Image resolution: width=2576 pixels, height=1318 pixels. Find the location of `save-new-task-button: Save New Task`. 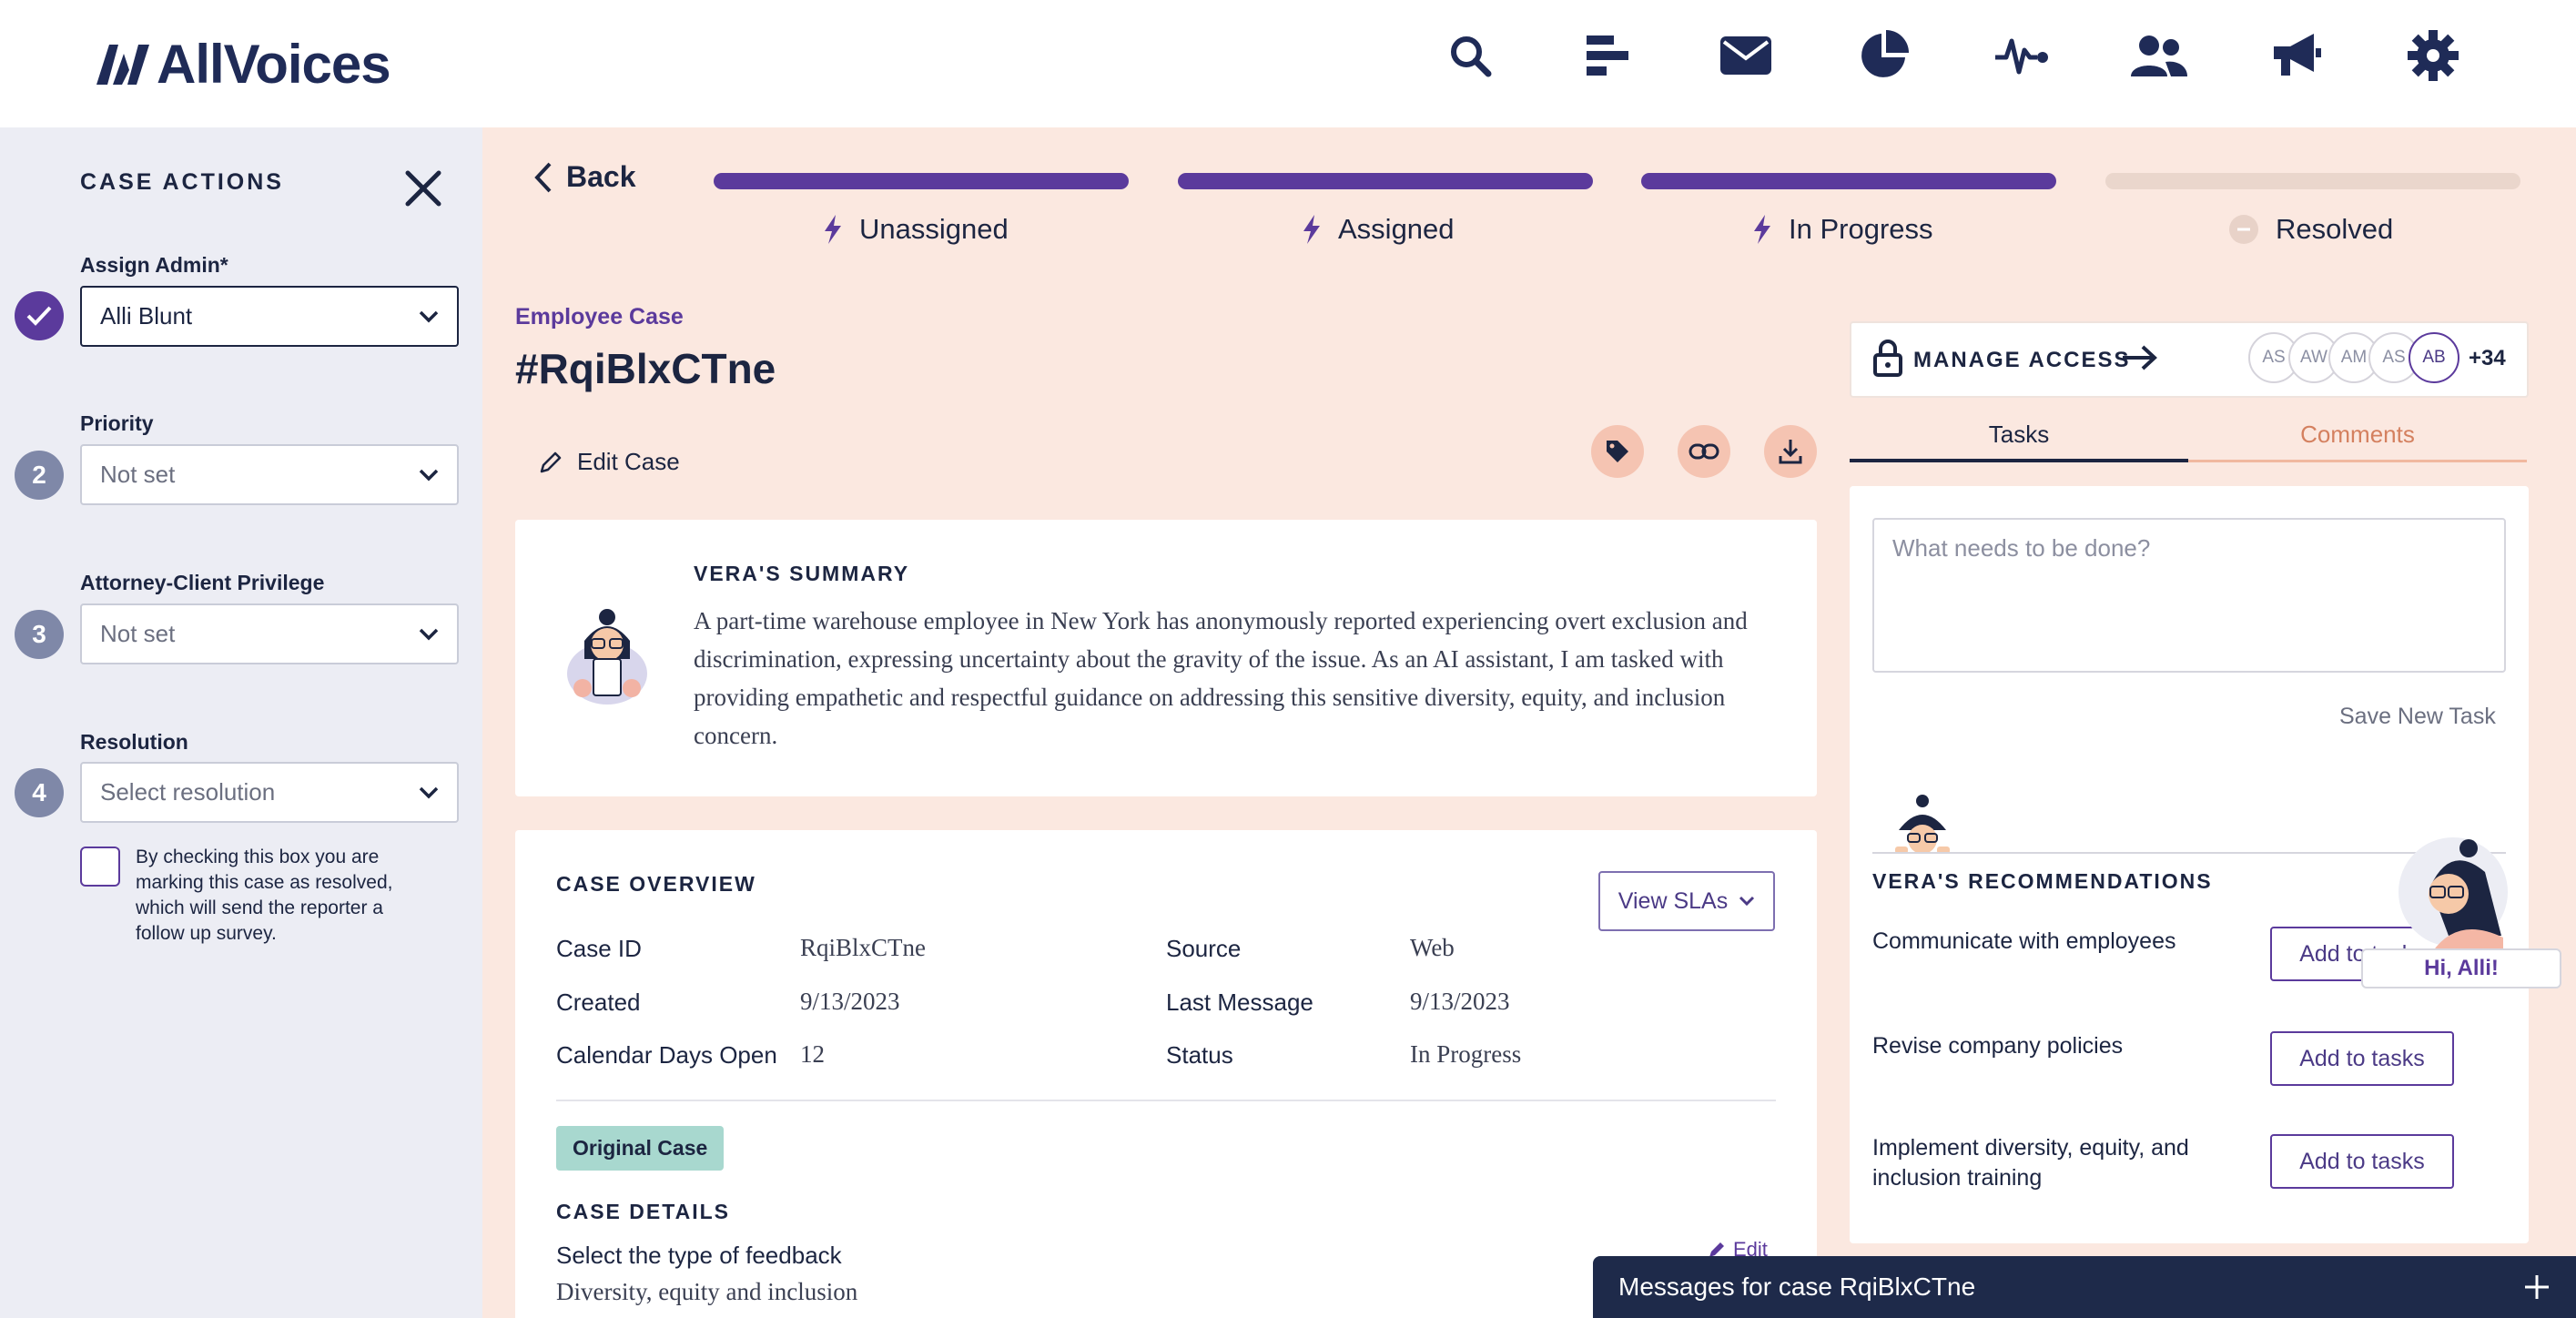

save-new-task-button: Save New Task is located at coordinates (2417, 717).